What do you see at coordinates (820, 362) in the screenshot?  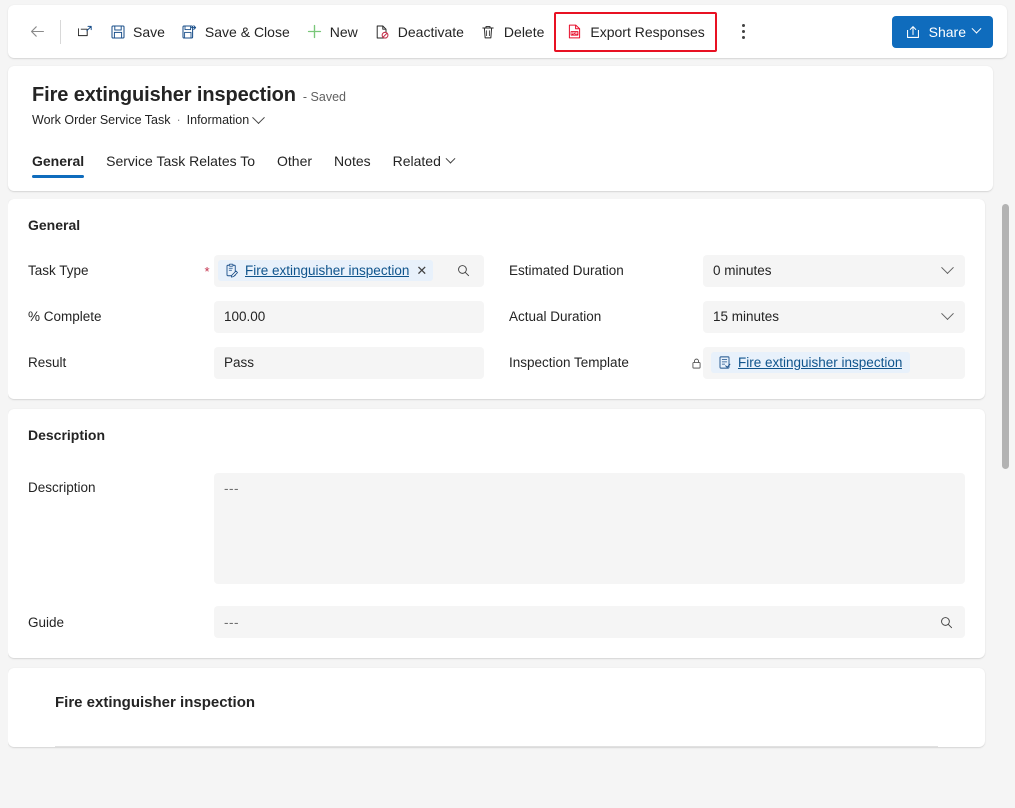 I see `inspection-template-value: Fire extinguisher inspection` at bounding box center [820, 362].